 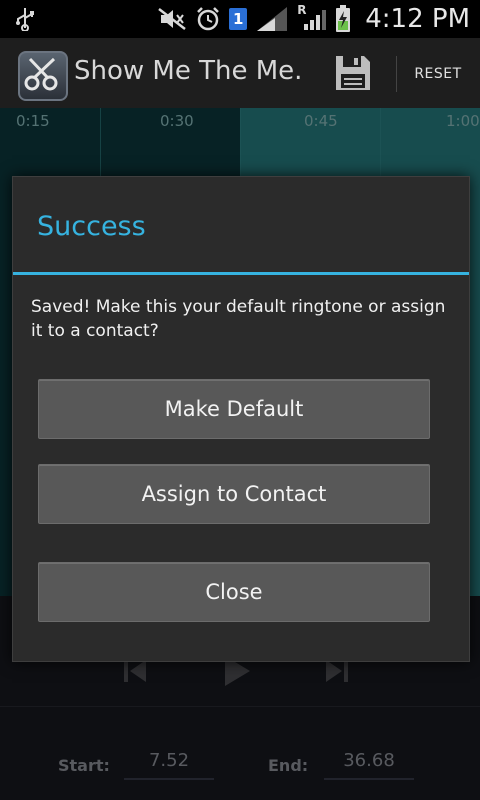 What do you see at coordinates (234, 409) in the screenshot?
I see `make-default-button: Make Default` at bounding box center [234, 409].